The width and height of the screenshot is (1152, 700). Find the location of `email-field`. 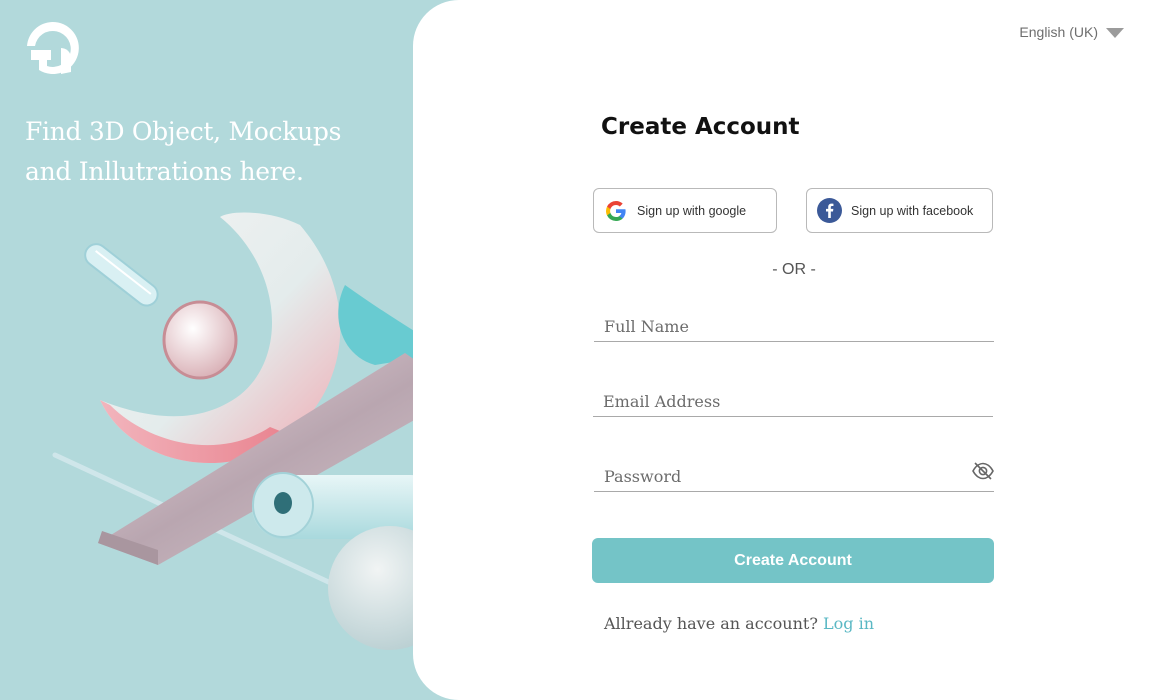

email-field is located at coordinates (793, 399).